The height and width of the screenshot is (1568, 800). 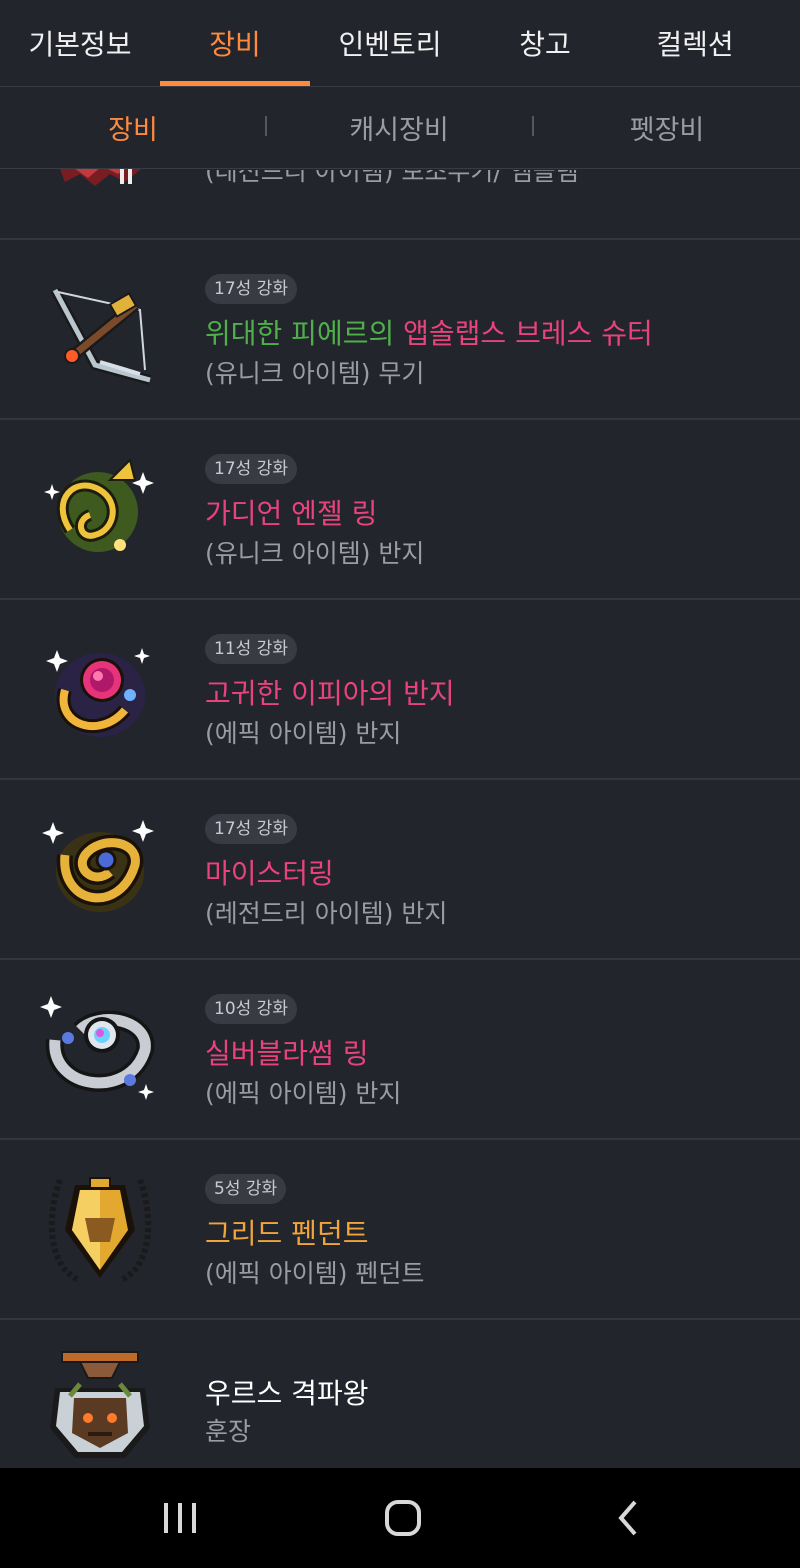 What do you see at coordinates (667, 127) in the screenshot?
I see `subtab-pet-equipment: 펫장비` at bounding box center [667, 127].